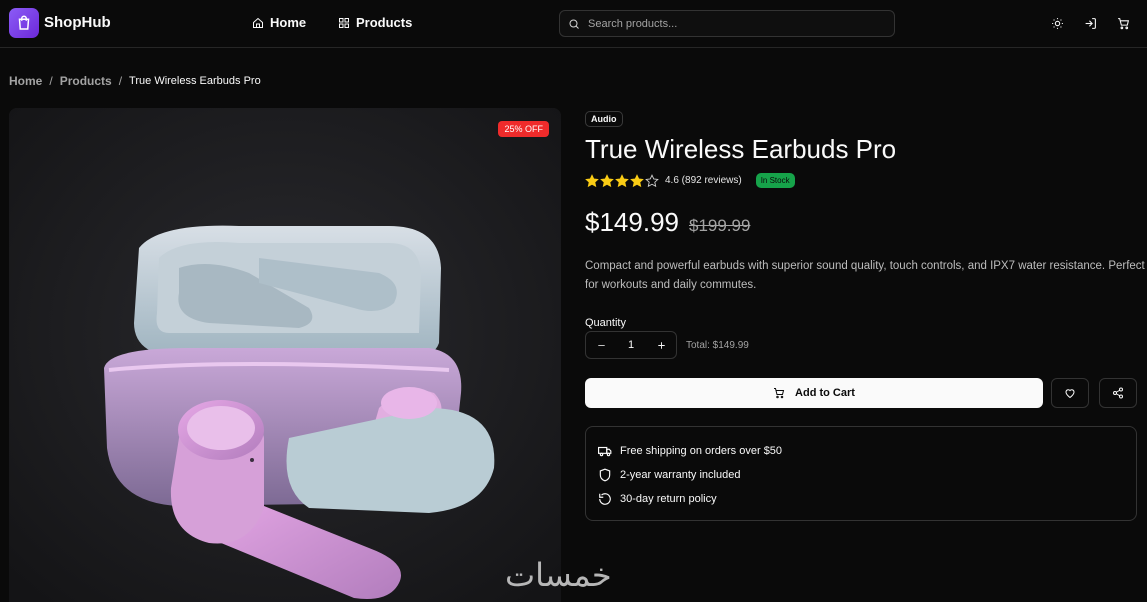  What do you see at coordinates (288, 22) in the screenshot?
I see `nav-home-label: Home` at bounding box center [288, 22].